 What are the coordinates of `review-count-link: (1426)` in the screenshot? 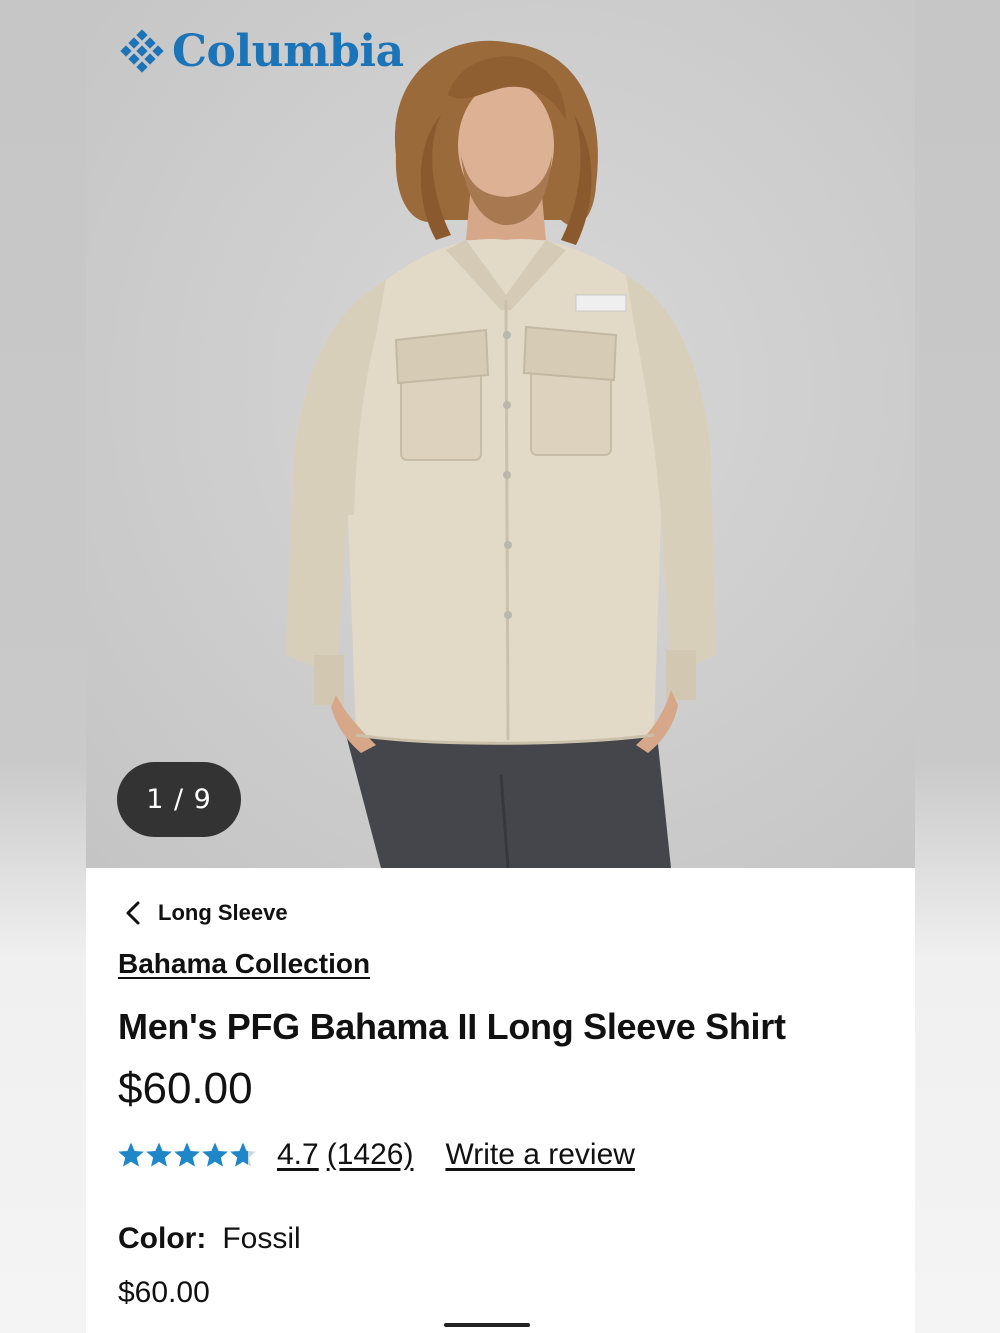 It's located at (370, 1155).